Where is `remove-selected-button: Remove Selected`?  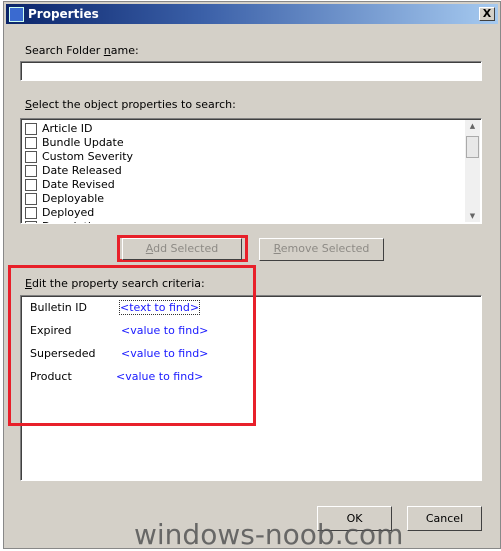
remove-selected-button: Remove Selected is located at coordinates (321, 249).